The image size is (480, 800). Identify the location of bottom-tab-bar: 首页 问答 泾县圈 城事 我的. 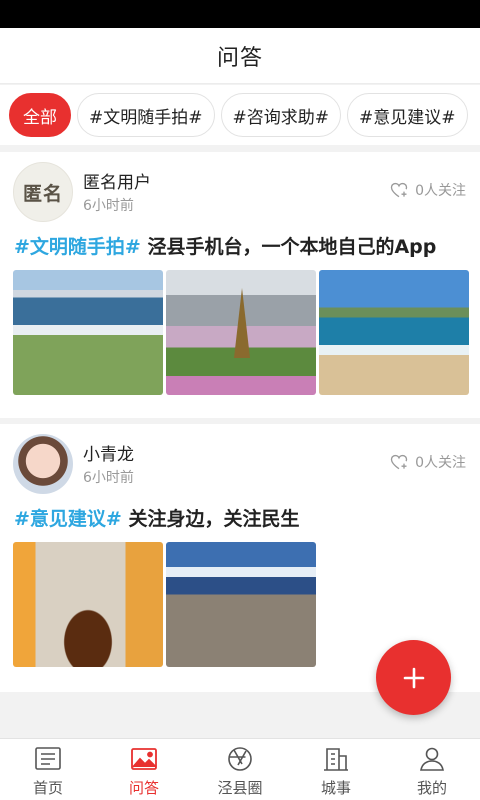
(240, 769).